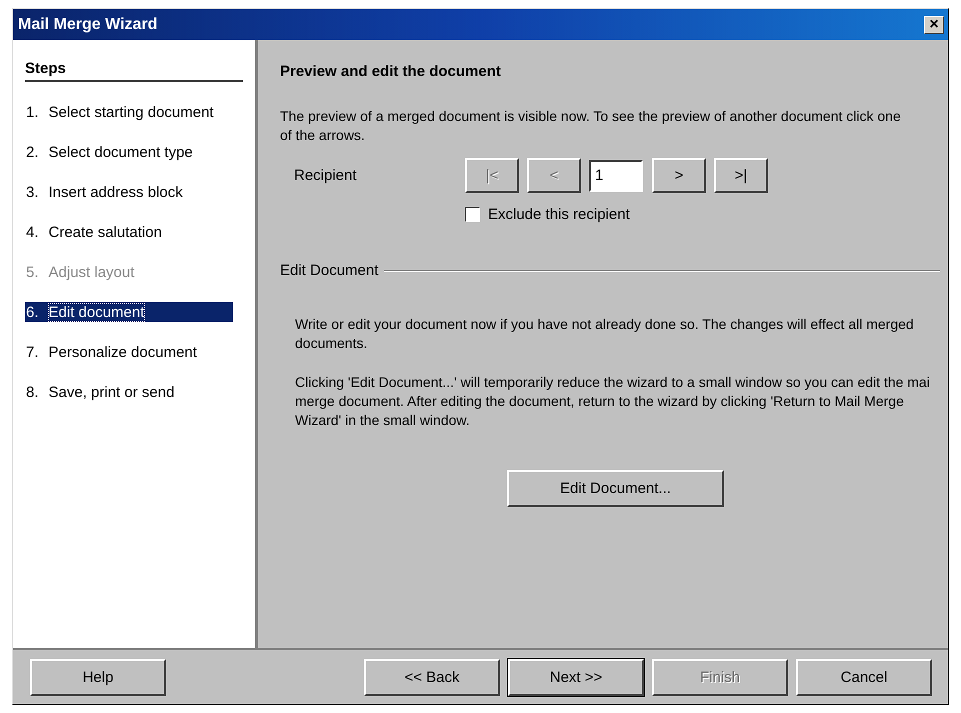  What do you see at coordinates (391, 71) in the screenshot?
I see `page-heading: Preview and edit the document` at bounding box center [391, 71].